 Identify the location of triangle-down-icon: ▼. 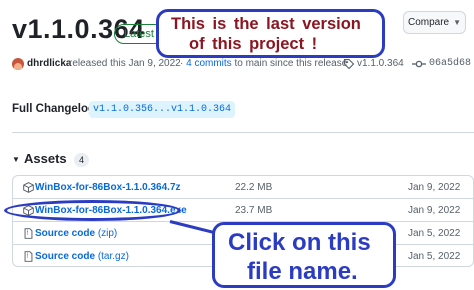
(16, 159).